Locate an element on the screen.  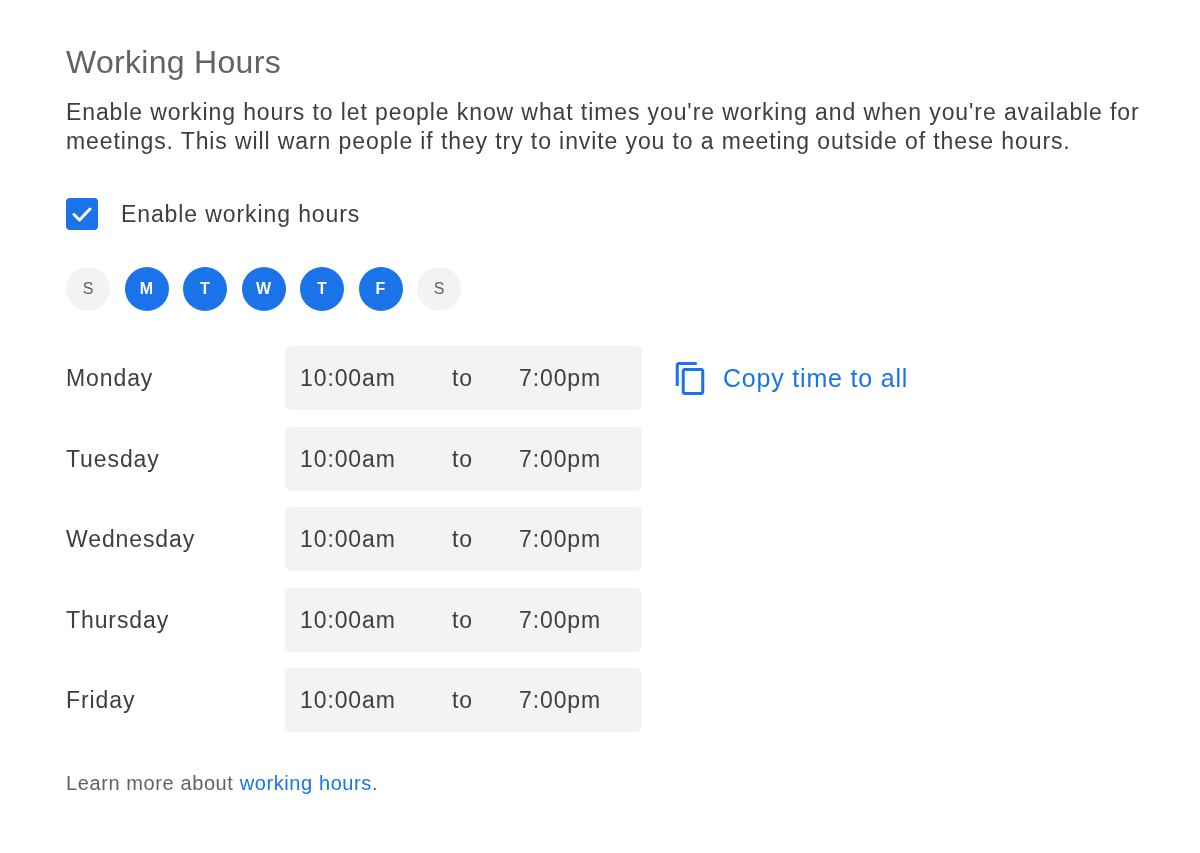
day-label: Monday is located at coordinates (110, 378).